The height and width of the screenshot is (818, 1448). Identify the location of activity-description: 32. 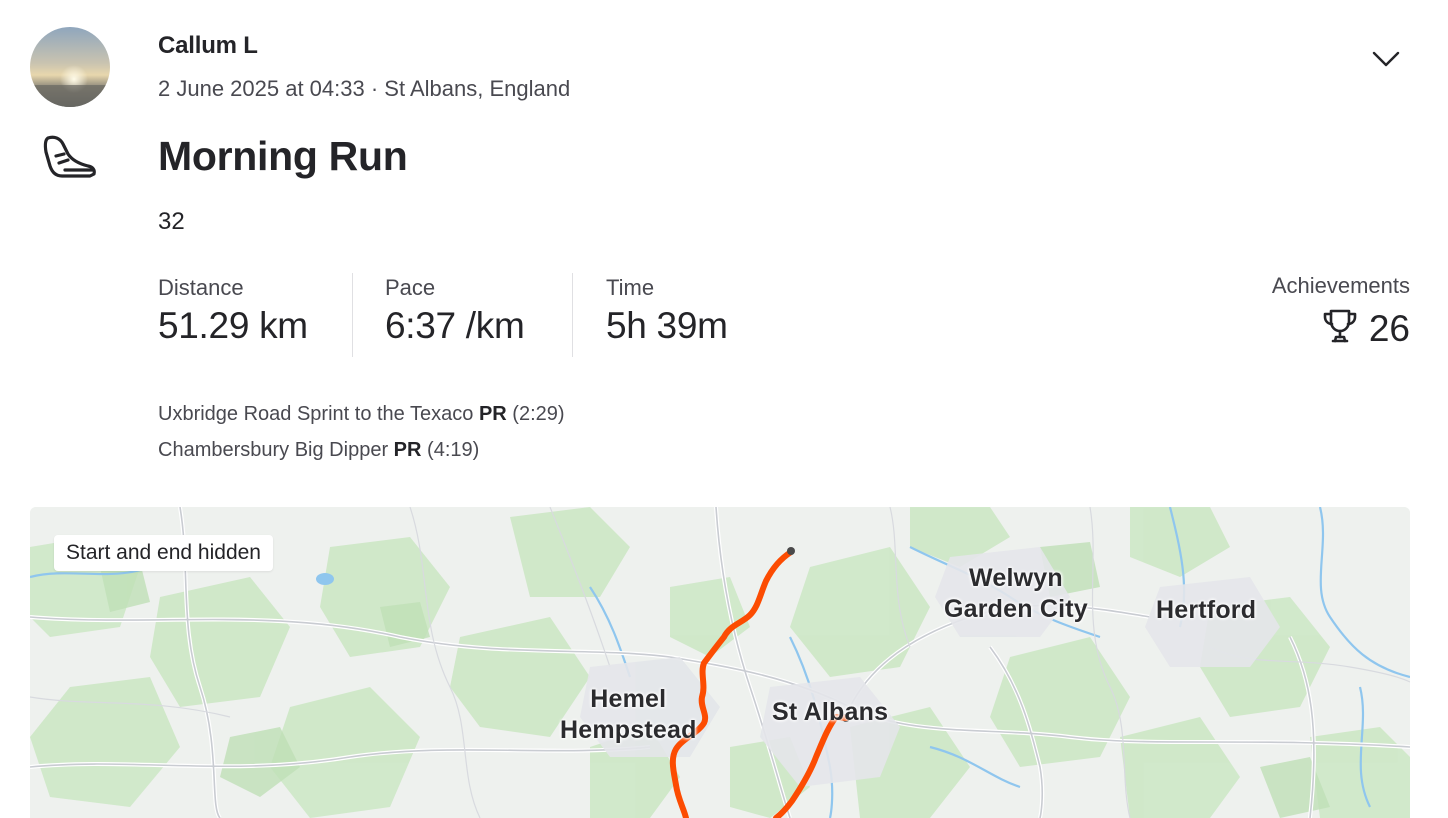
(171, 221).